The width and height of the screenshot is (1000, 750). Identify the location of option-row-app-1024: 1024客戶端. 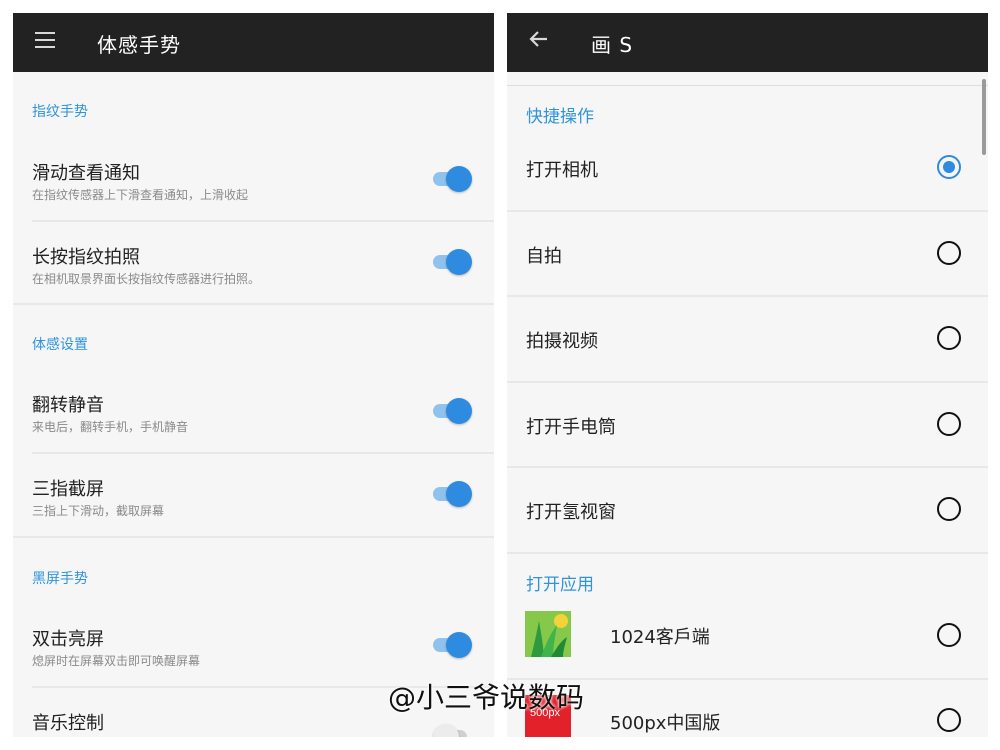
(747, 642).